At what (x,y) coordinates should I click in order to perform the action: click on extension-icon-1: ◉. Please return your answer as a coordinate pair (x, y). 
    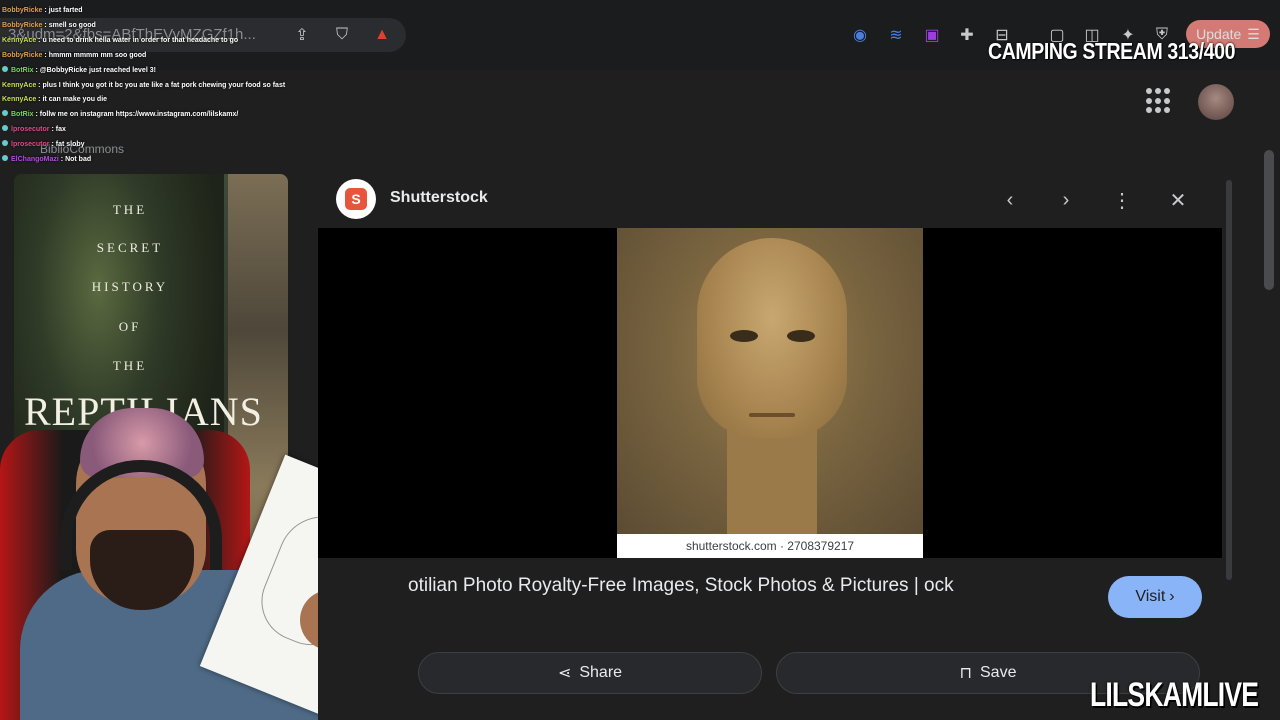
    Looking at the image, I should click on (860, 35).